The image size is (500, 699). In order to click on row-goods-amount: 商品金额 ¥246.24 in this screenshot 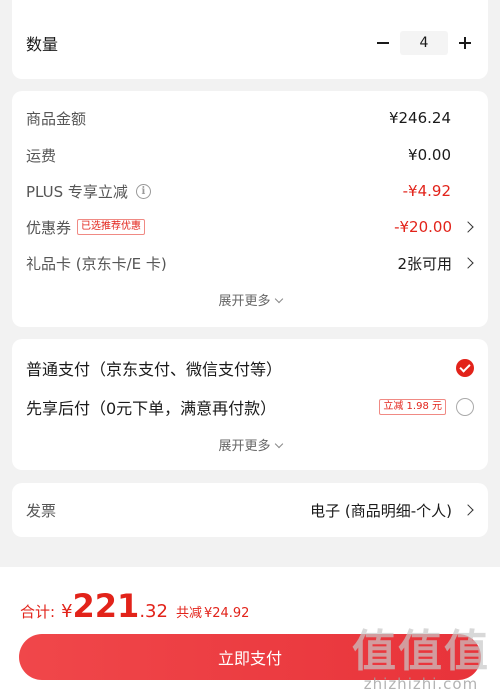, I will do `click(250, 118)`.